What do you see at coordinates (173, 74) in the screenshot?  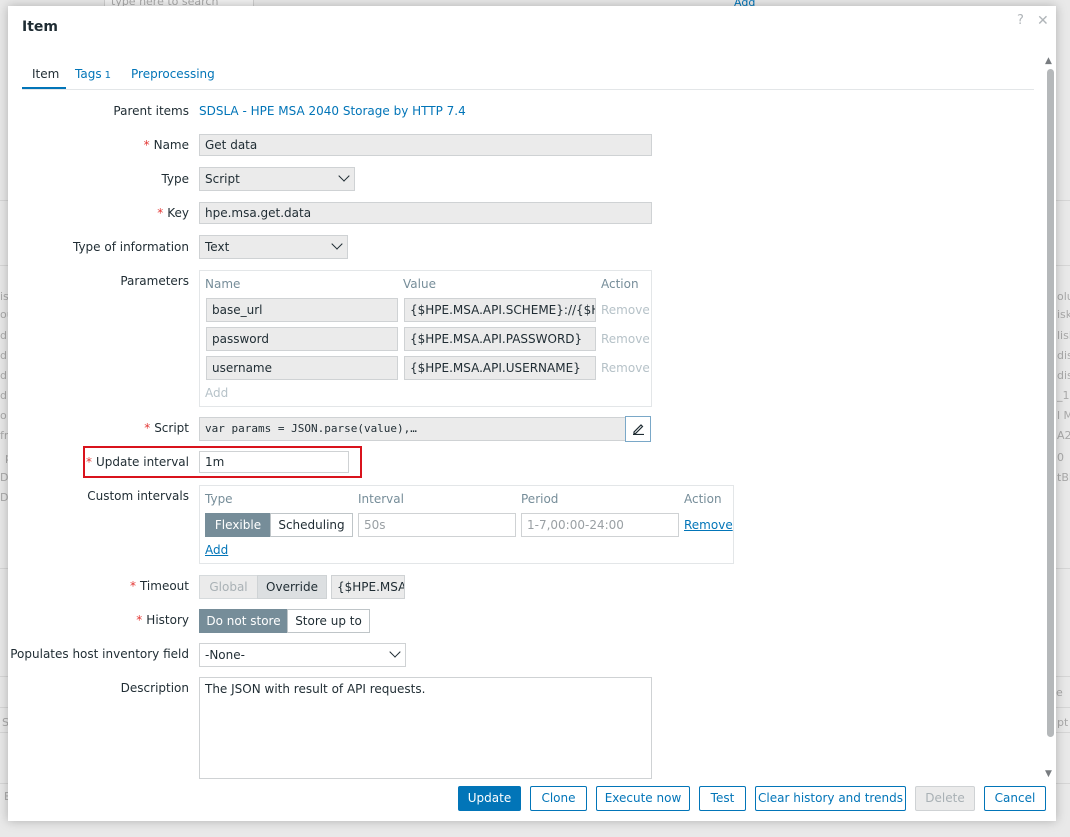 I see `tab-label: Preprocessing` at bounding box center [173, 74].